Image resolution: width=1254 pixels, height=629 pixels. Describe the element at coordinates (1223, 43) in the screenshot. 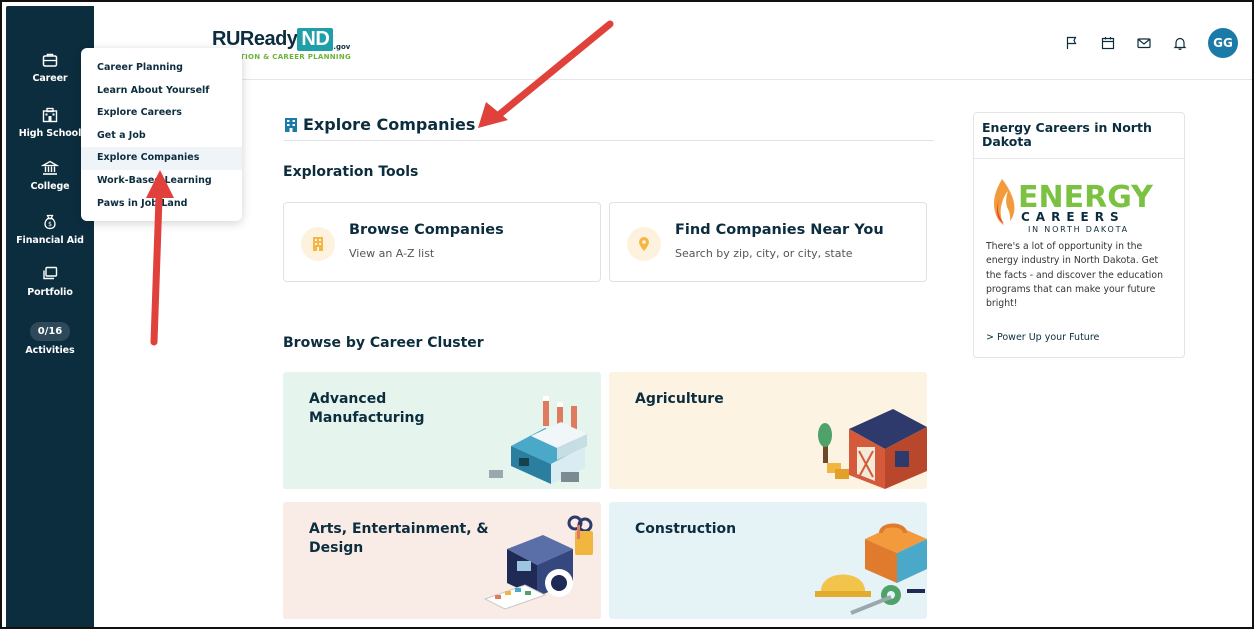

I see `user-avatar: GG` at that location.